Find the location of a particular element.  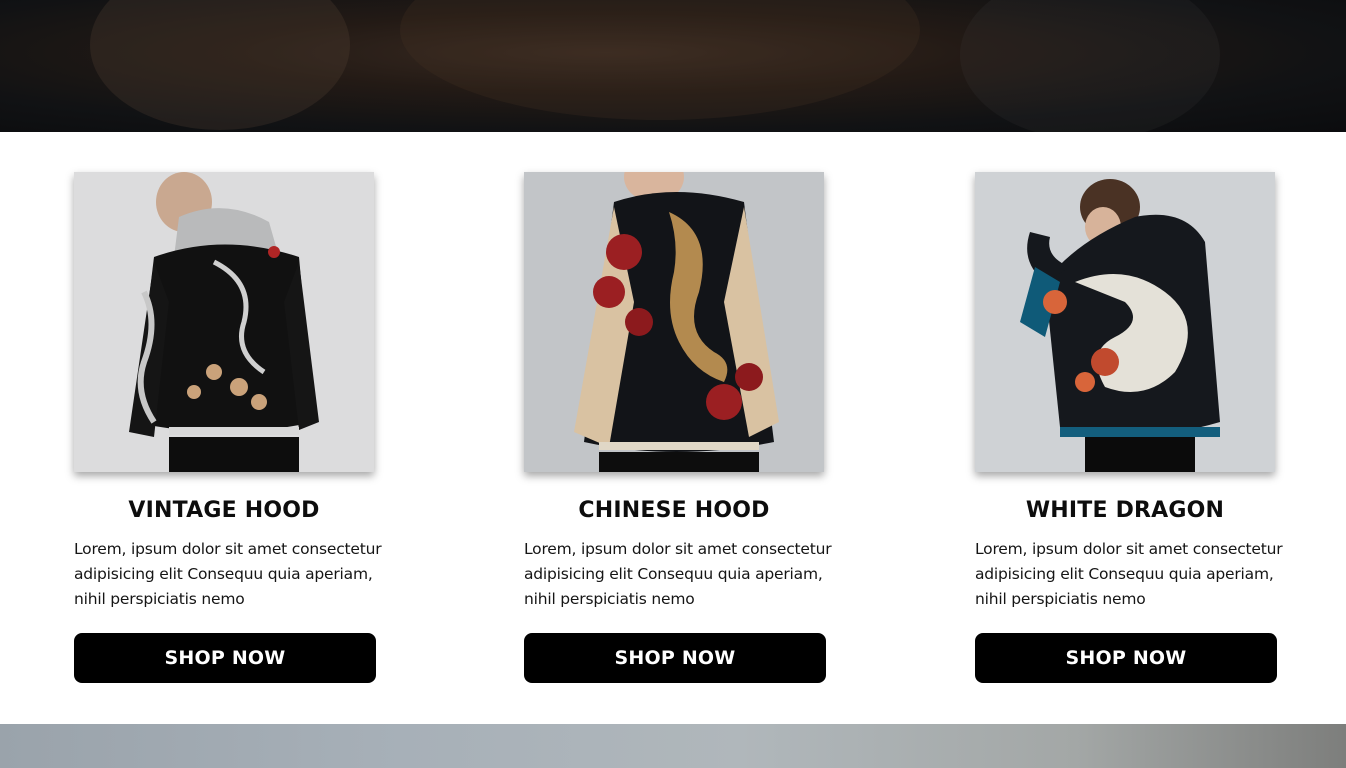

vintage-hood-jacket-photo is located at coordinates (224, 322).